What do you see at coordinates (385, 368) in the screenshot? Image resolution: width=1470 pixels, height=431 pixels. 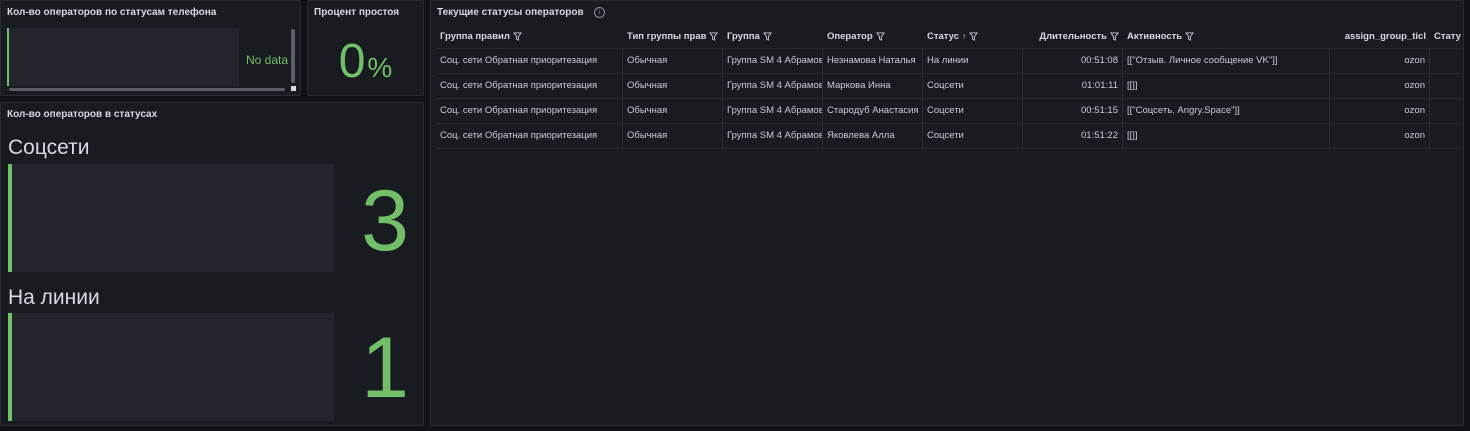 I see `stat-value-online: 1` at bounding box center [385, 368].